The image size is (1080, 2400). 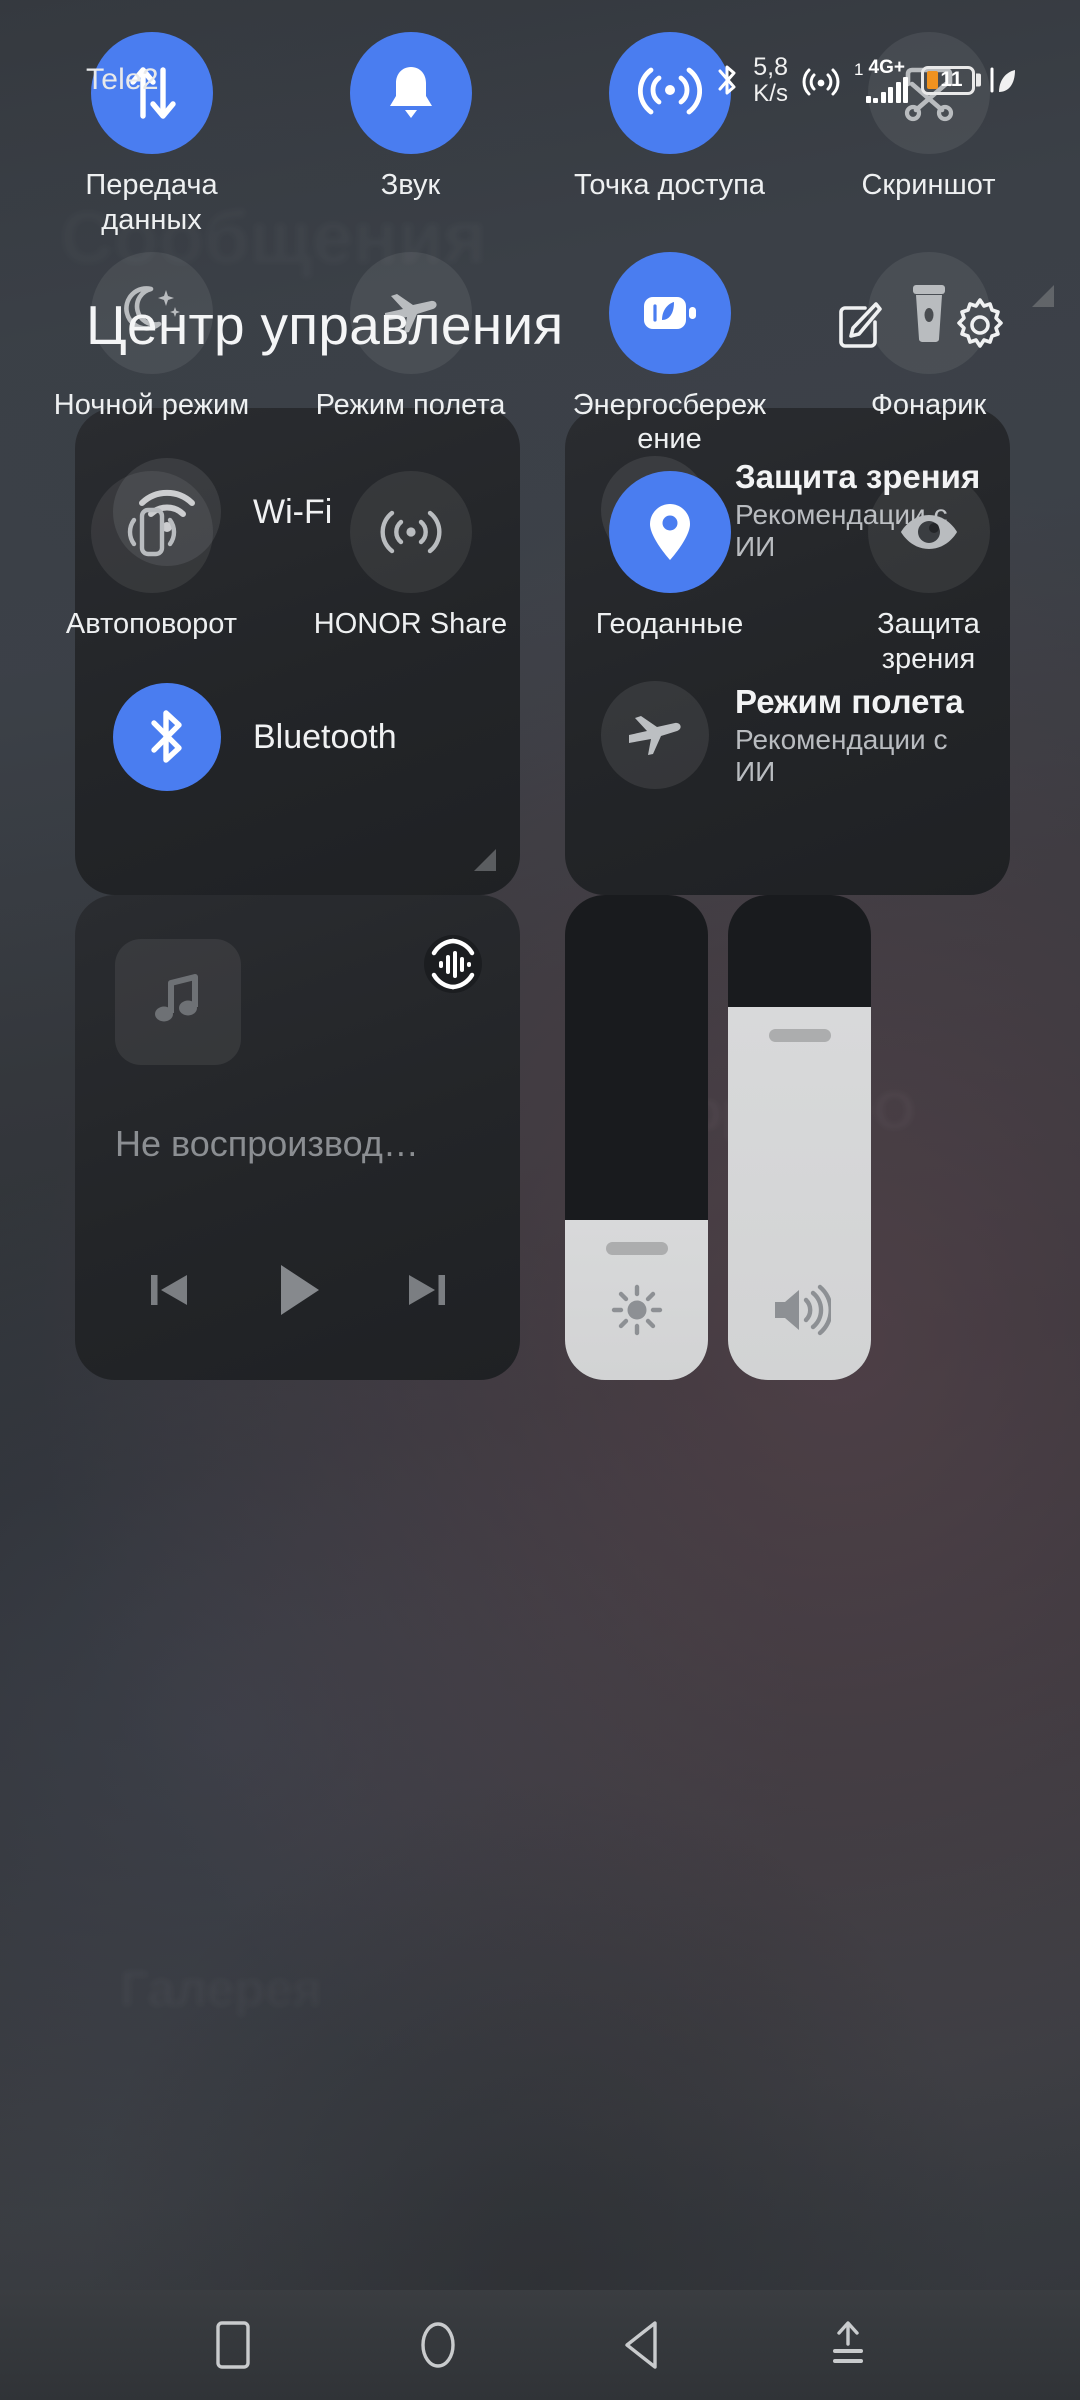 I want to click on brightness-slider-fill, so click(x=636, y=1299).